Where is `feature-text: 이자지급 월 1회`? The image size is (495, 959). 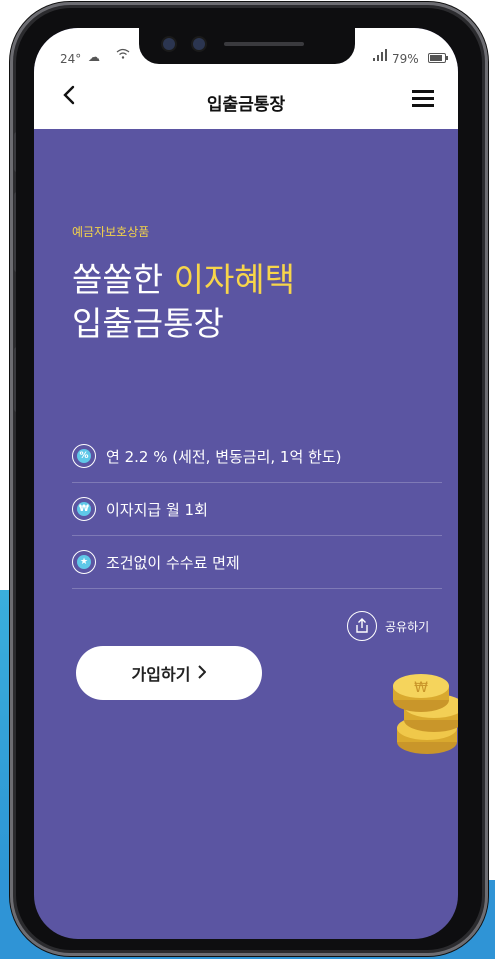 feature-text: 이자지급 월 1회 is located at coordinates (157, 509).